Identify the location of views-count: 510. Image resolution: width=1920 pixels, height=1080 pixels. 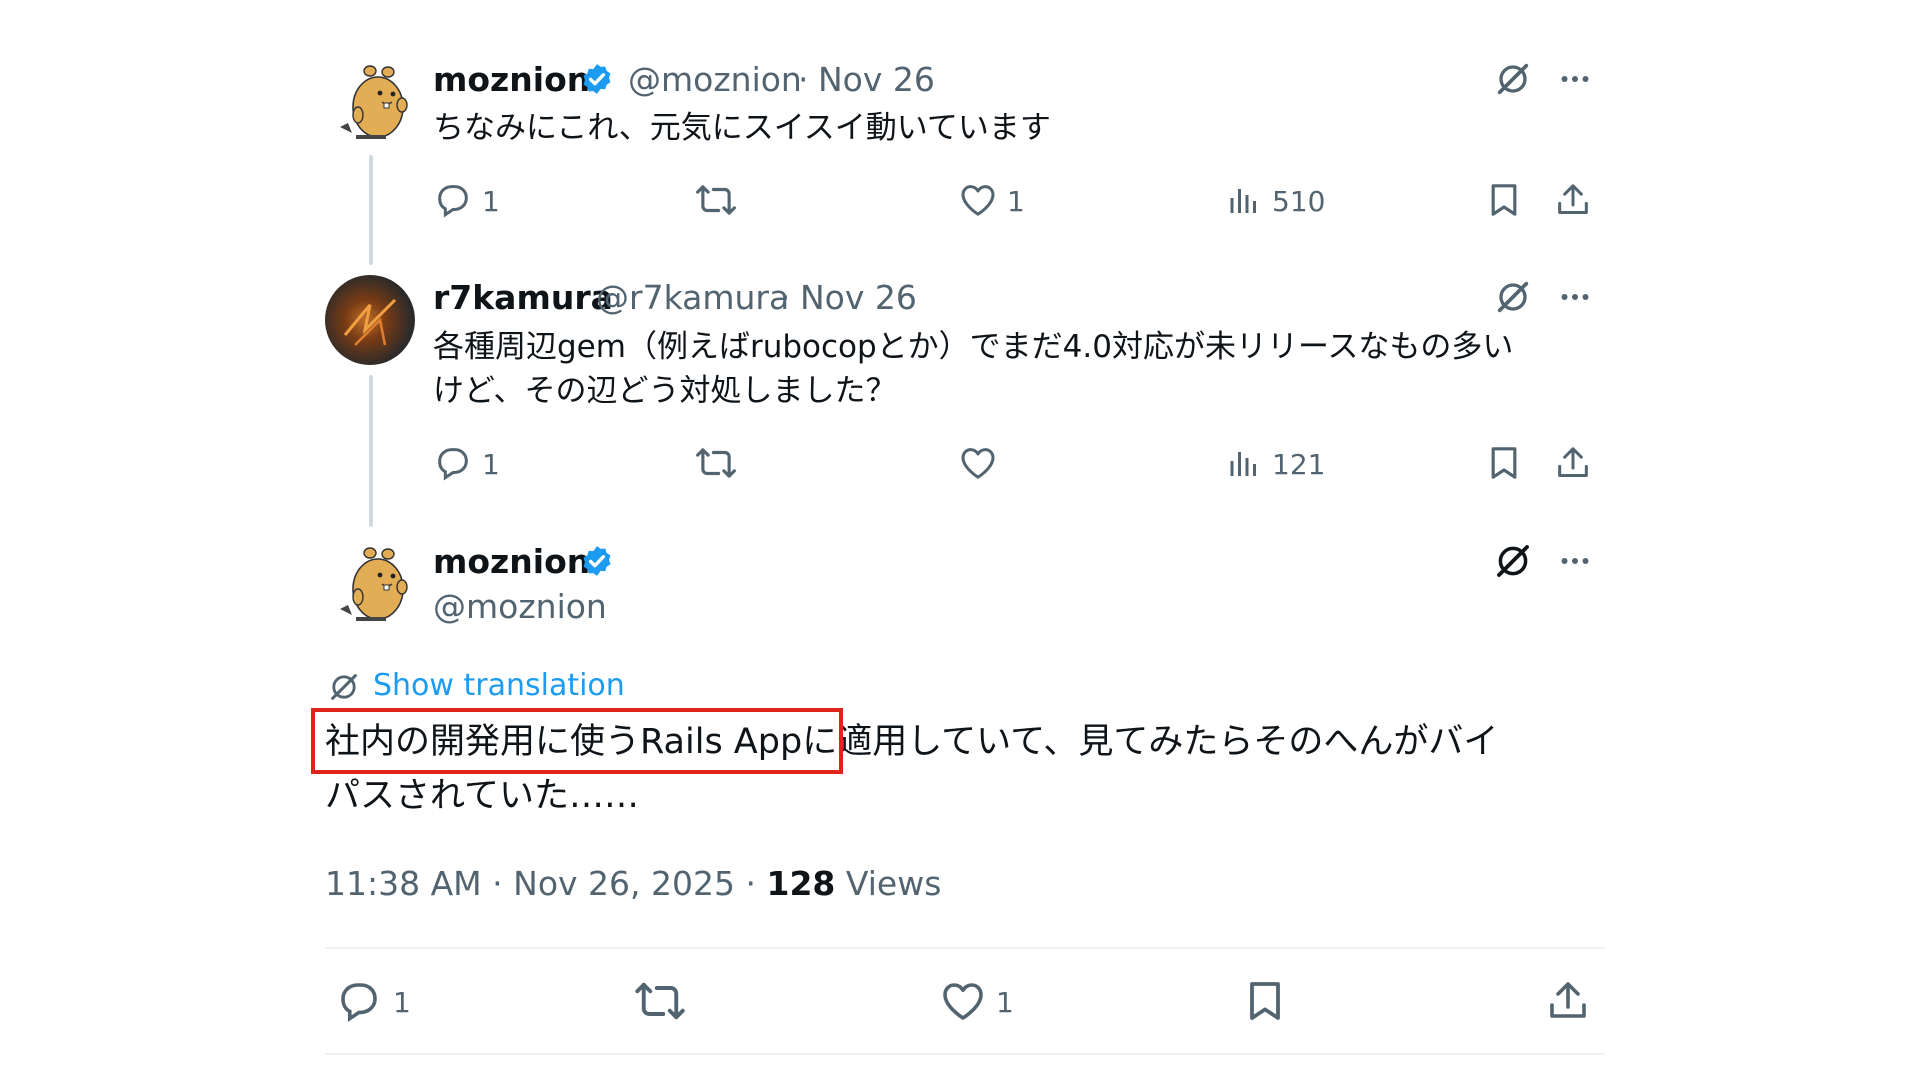
(1299, 201).